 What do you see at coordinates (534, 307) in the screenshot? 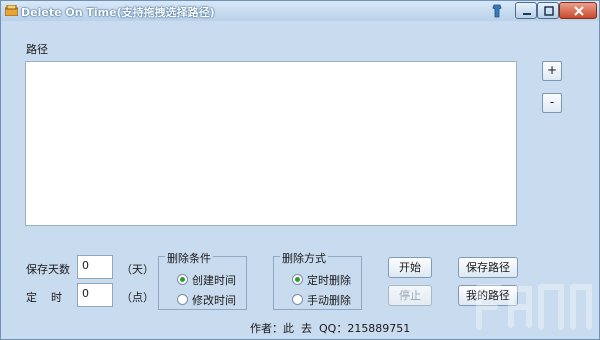
I see `watermark-logo` at bounding box center [534, 307].